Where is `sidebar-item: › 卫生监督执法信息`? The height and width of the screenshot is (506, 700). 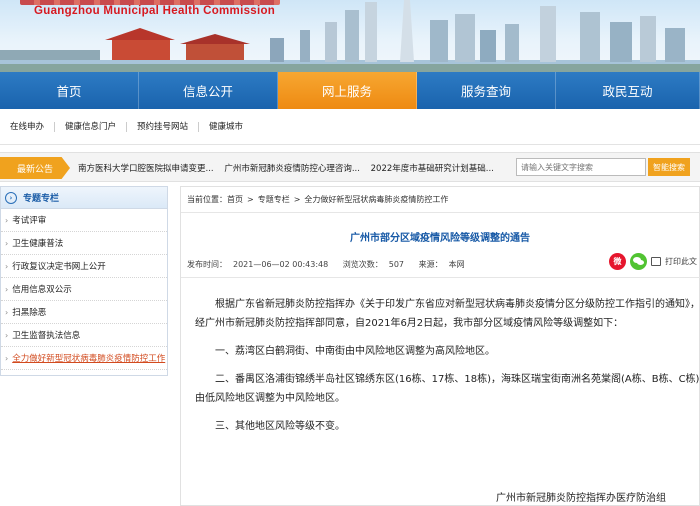
sidebar-item: › 卫生监督执法信息 is located at coordinates (84, 335).